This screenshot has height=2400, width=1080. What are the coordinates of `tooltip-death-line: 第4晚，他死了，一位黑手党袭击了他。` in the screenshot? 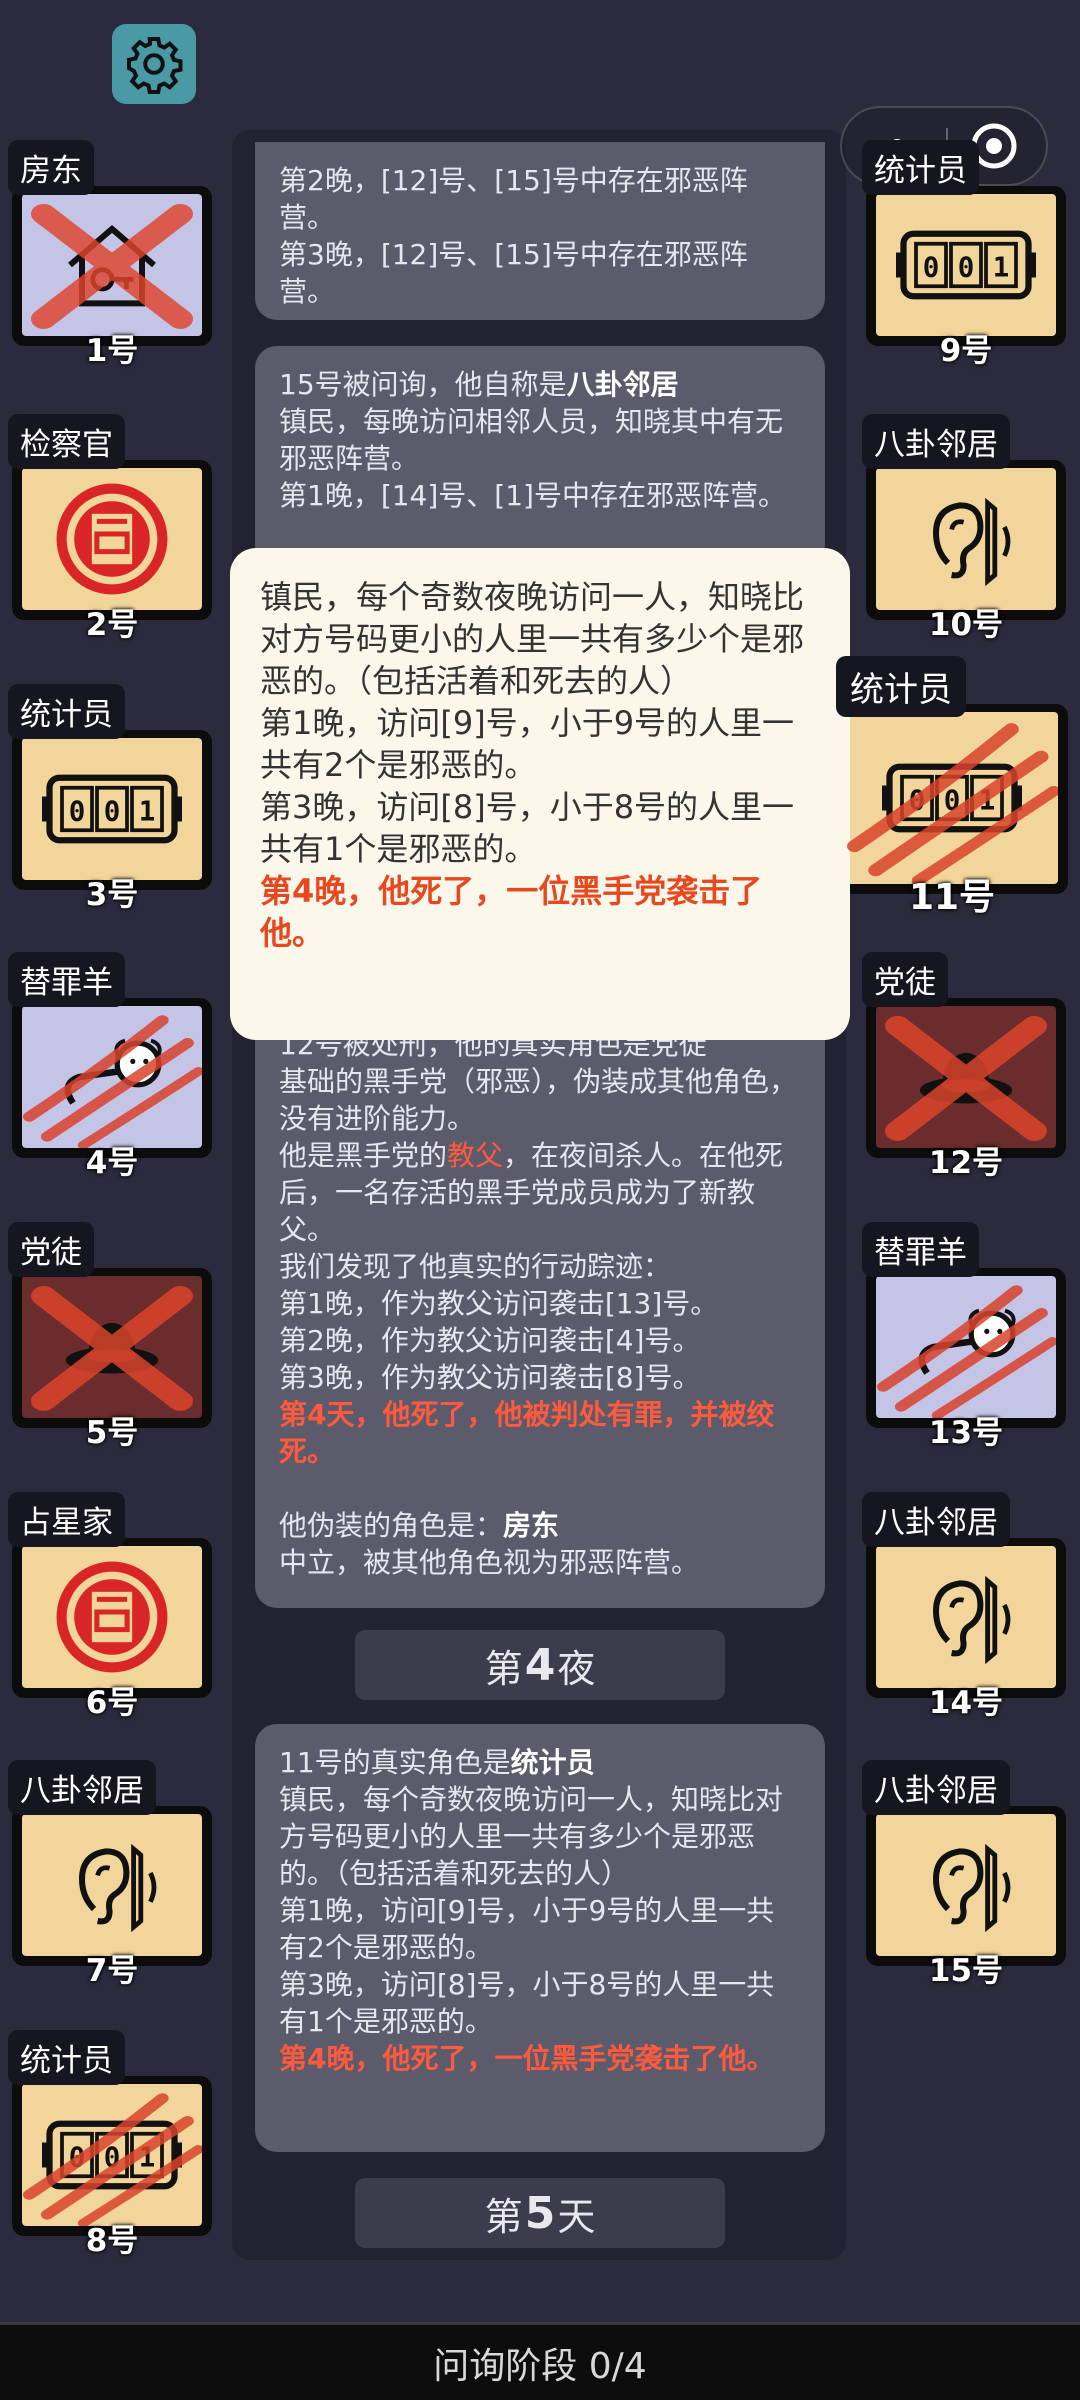 It's located at (511, 912).